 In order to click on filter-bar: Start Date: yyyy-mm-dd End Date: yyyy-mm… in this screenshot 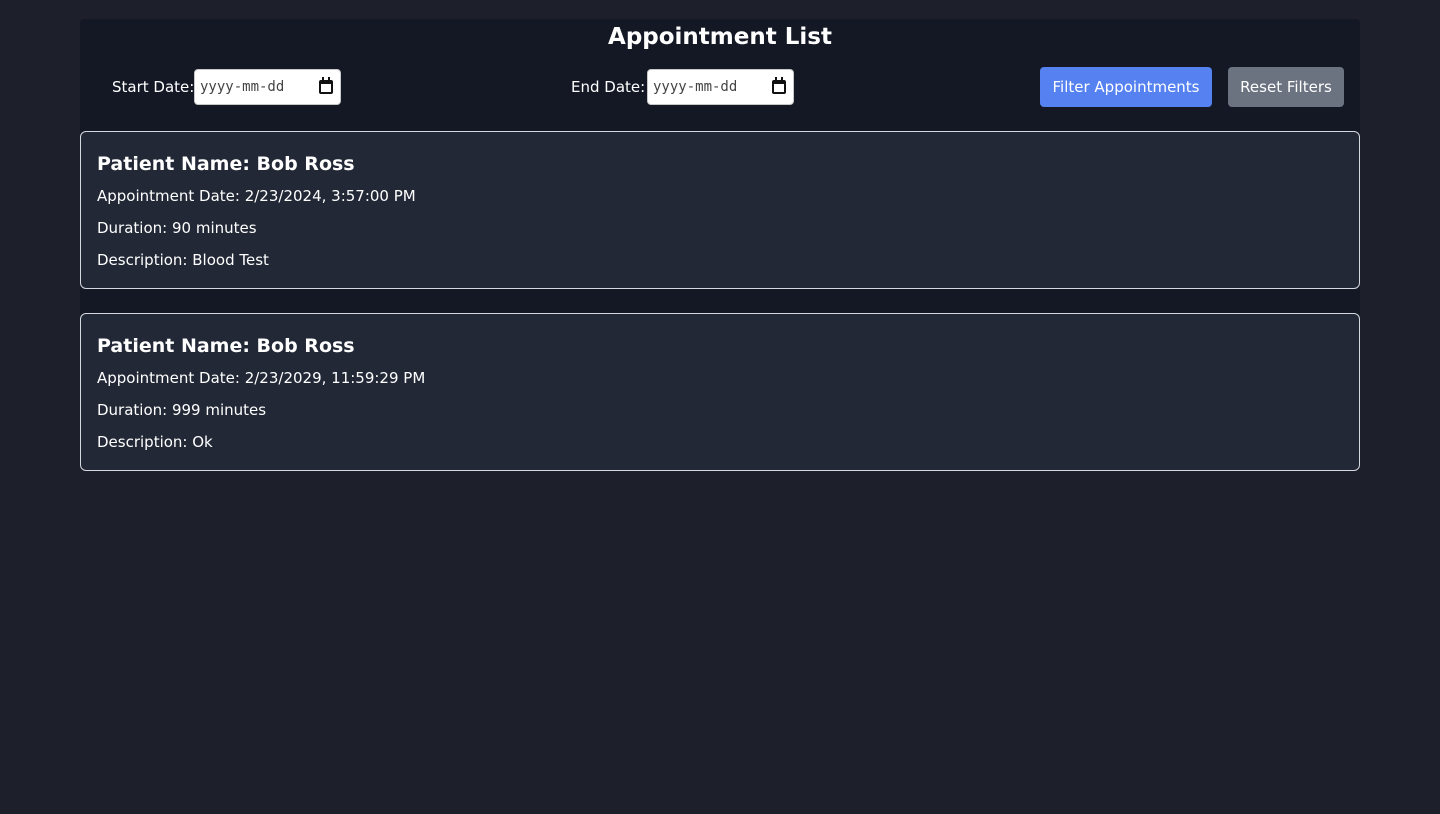, I will do `click(720, 87)`.